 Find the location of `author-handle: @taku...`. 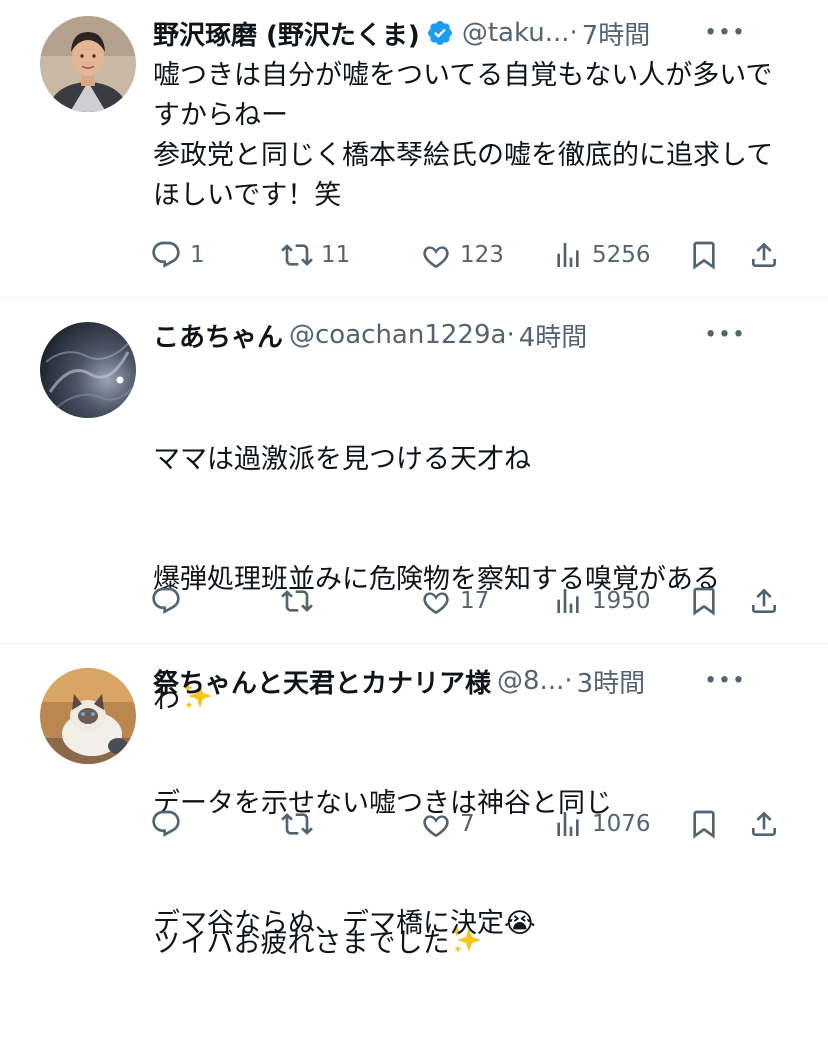

author-handle: @taku... is located at coordinates (516, 33).